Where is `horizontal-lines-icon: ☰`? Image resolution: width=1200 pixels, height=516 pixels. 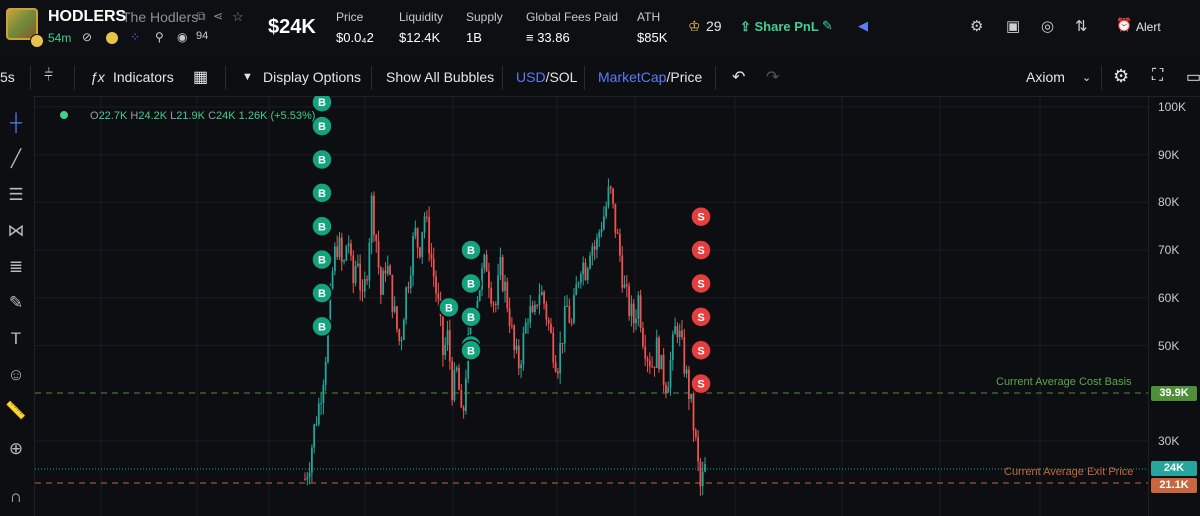 horizontal-lines-icon: ☰ is located at coordinates (16, 195).